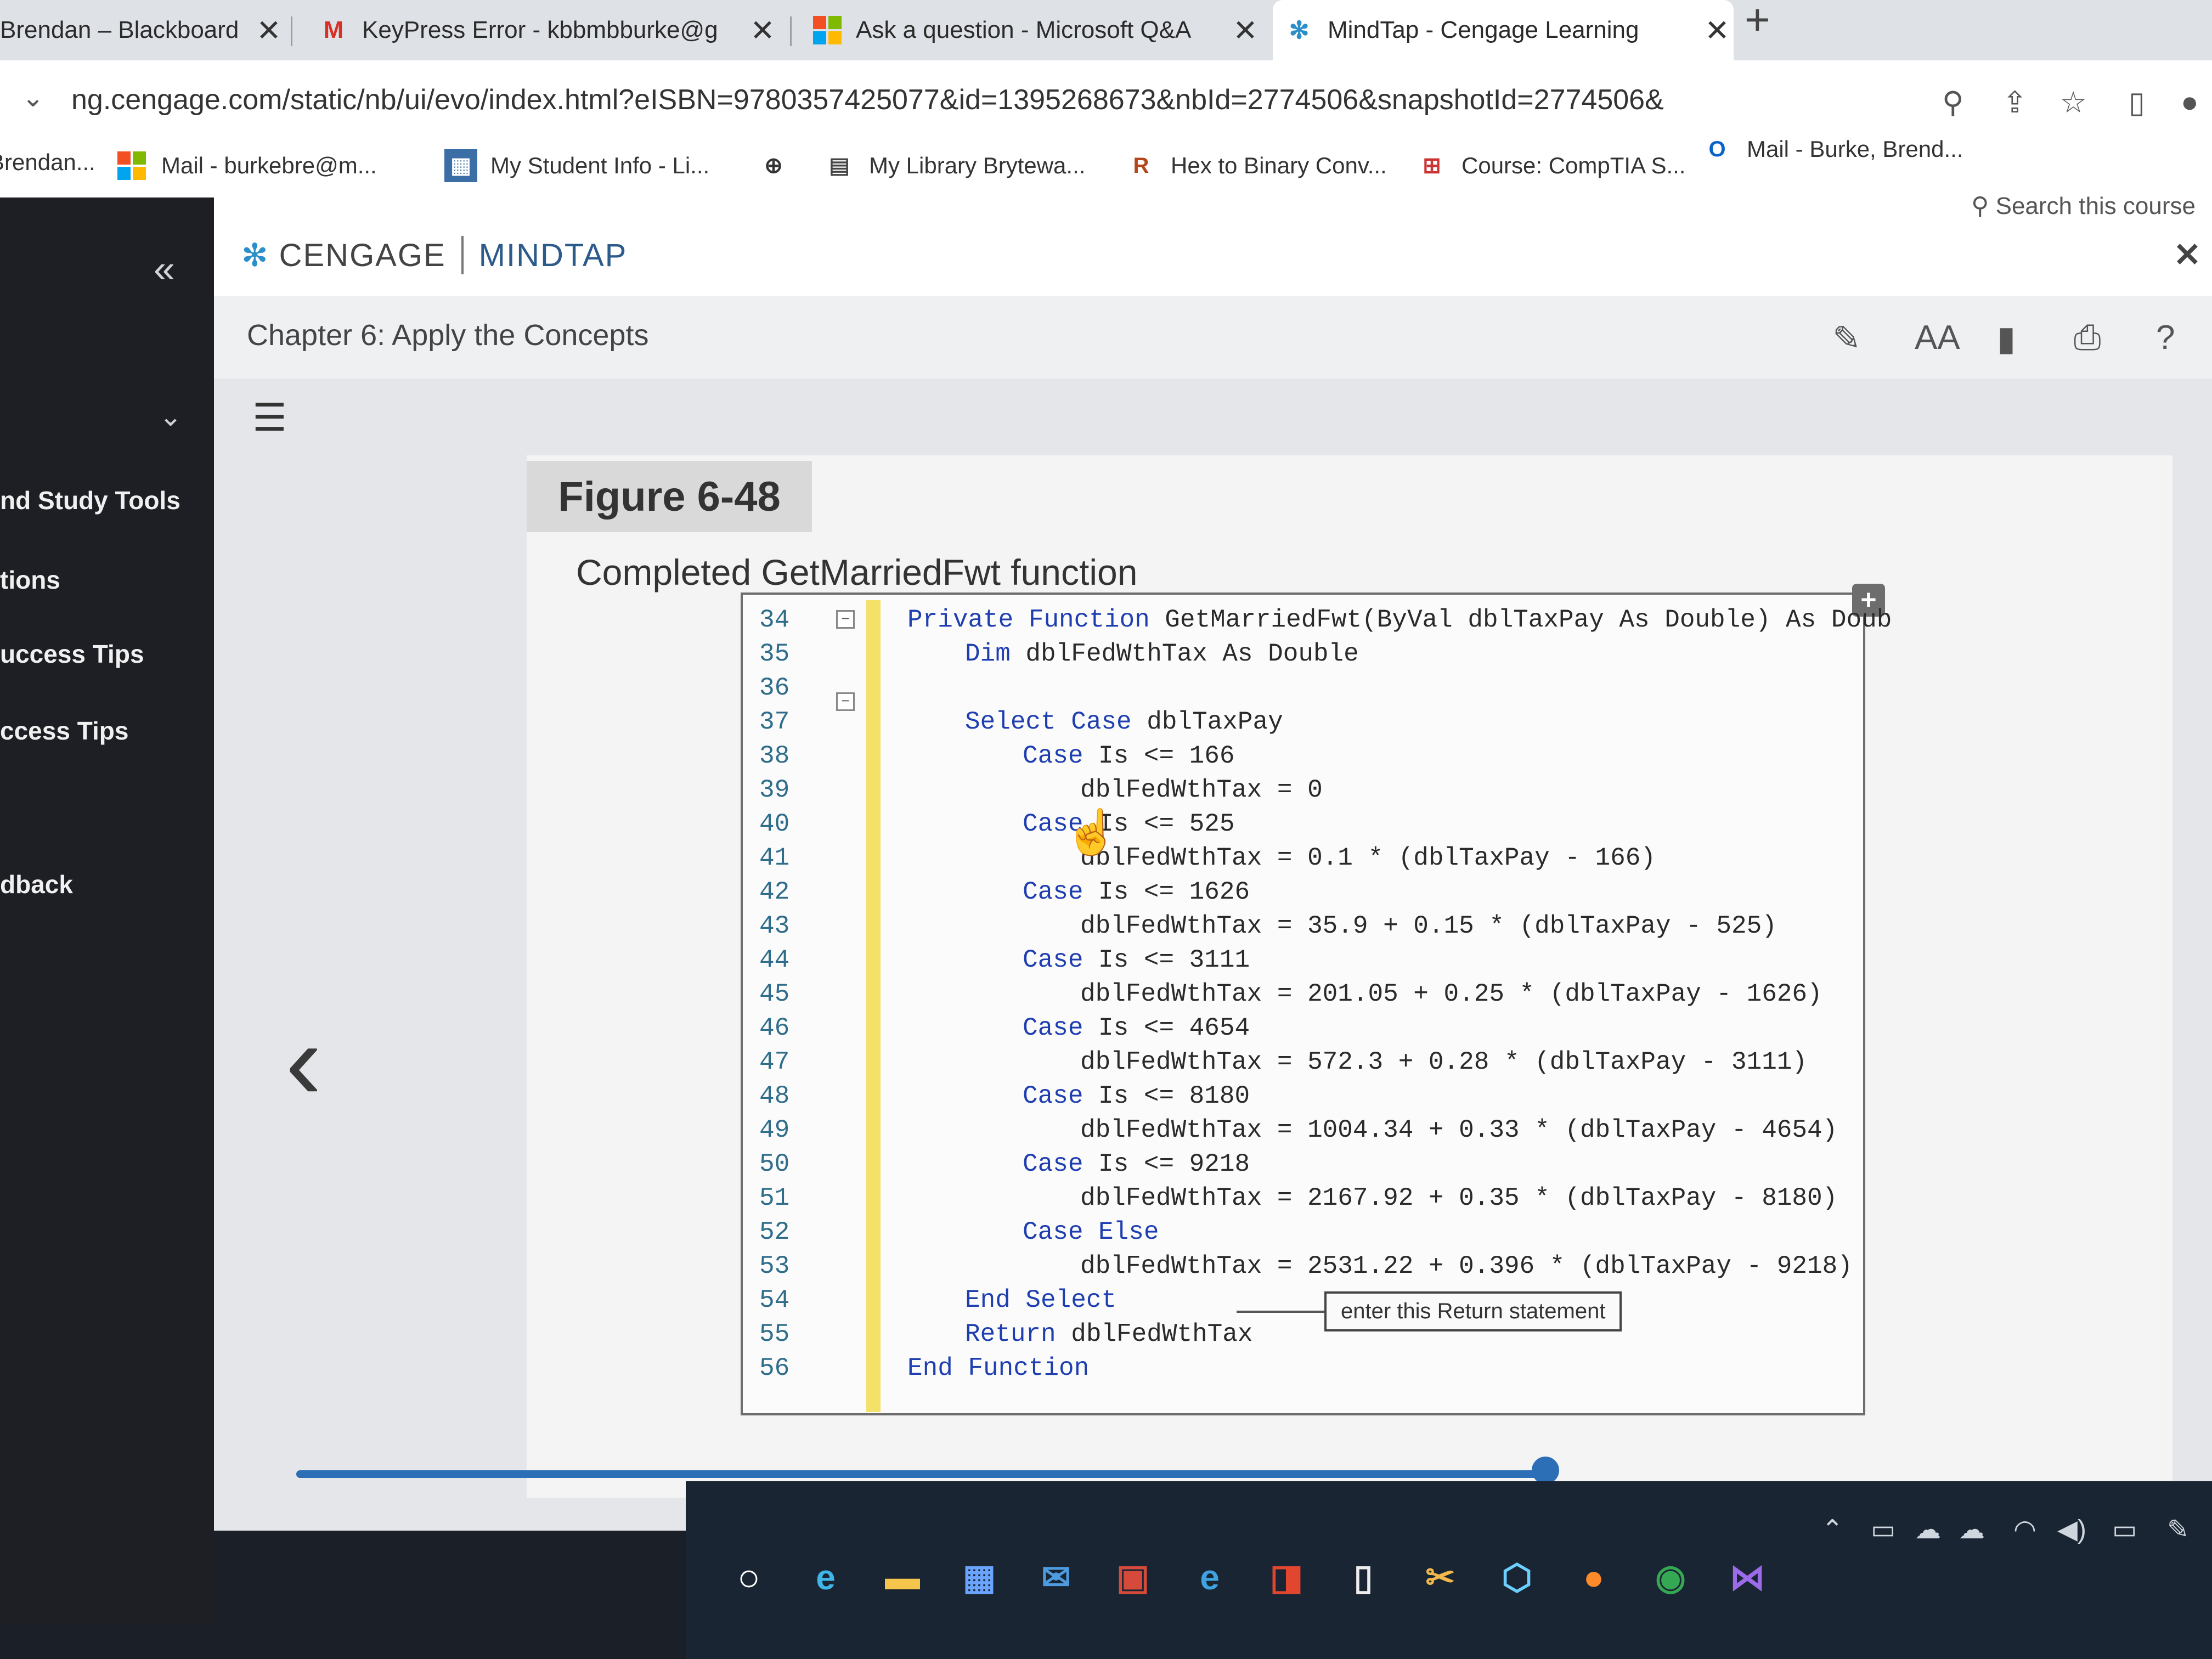  I want to click on code-text: Is <= 4654, so click(1166, 1028).